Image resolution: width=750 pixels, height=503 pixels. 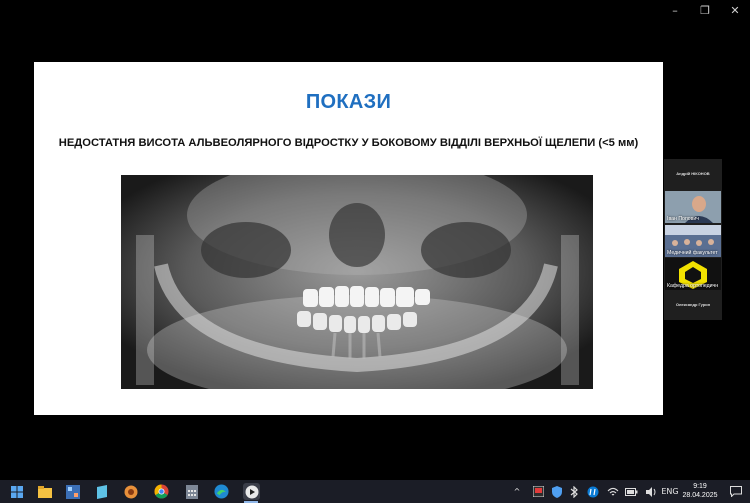 What do you see at coordinates (693, 274) in the screenshot?
I see `participant-tile-department: Кафедра ортопедичн` at bounding box center [693, 274].